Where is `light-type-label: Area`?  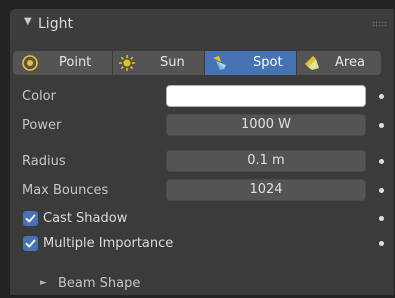
light-type-label: Area is located at coordinates (350, 62).